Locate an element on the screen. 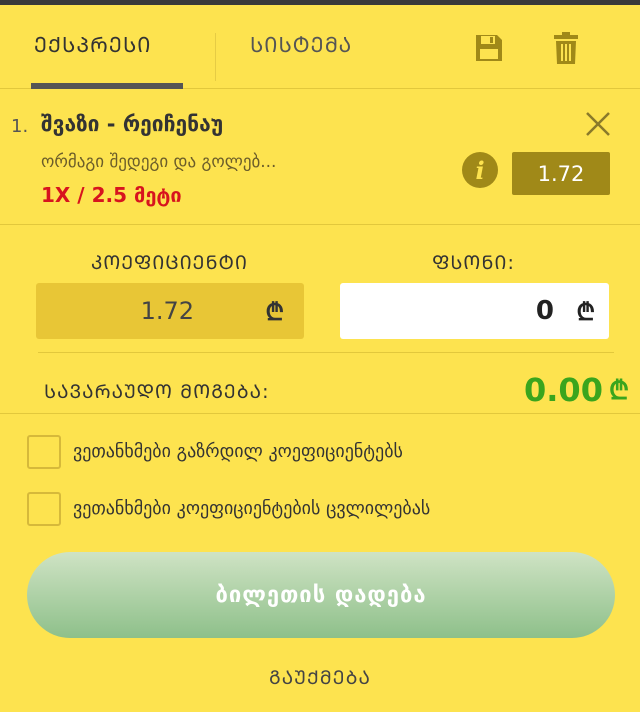  tab-system: ᲡᲘᲡᲢᲔᲛᲐ is located at coordinates (301, 45).